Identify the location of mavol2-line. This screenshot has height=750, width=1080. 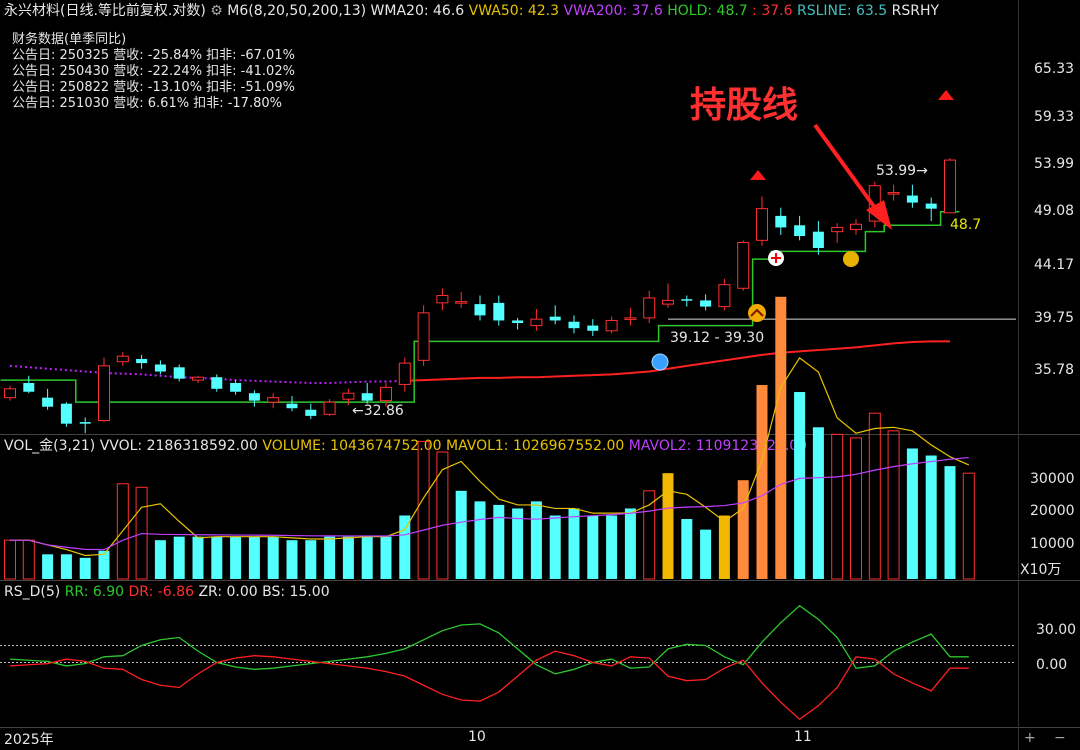
(489, 503).